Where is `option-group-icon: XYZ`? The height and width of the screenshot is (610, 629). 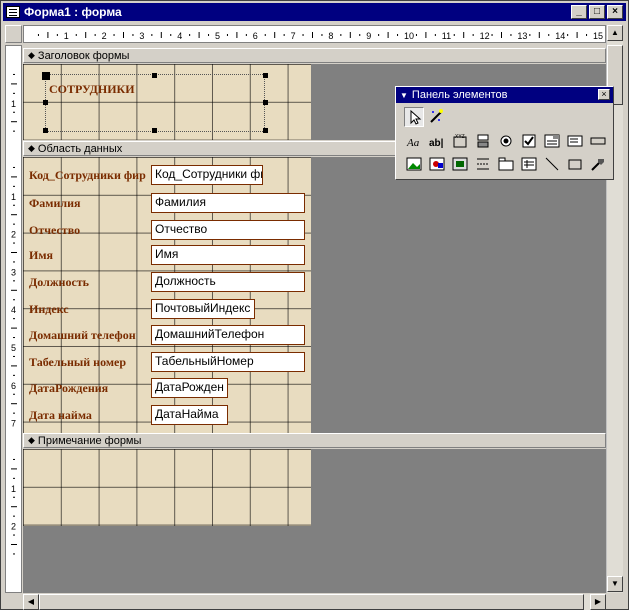
option-group-icon: XYZ is located at coordinates (460, 142).